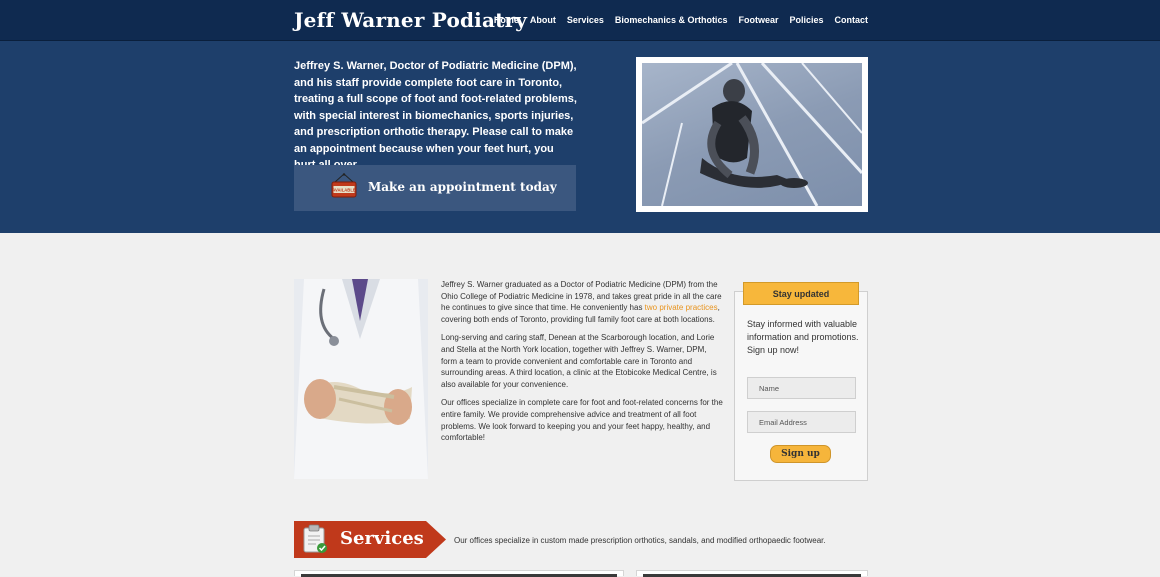  What do you see at coordinates (800, 454) in the screenshot?
I see `signup-button: Sign up` at bounding box center [800, 454].